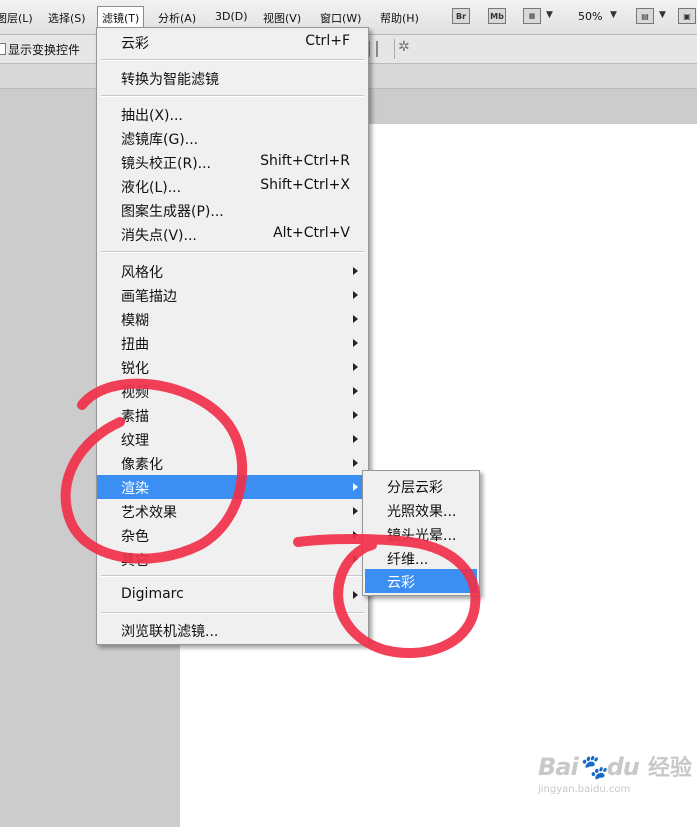 The image size is (697, 827). Describe the element at coordinates (44, 49) in the screenshot. I see `show-transform-label: 显示变换控件` at that location.